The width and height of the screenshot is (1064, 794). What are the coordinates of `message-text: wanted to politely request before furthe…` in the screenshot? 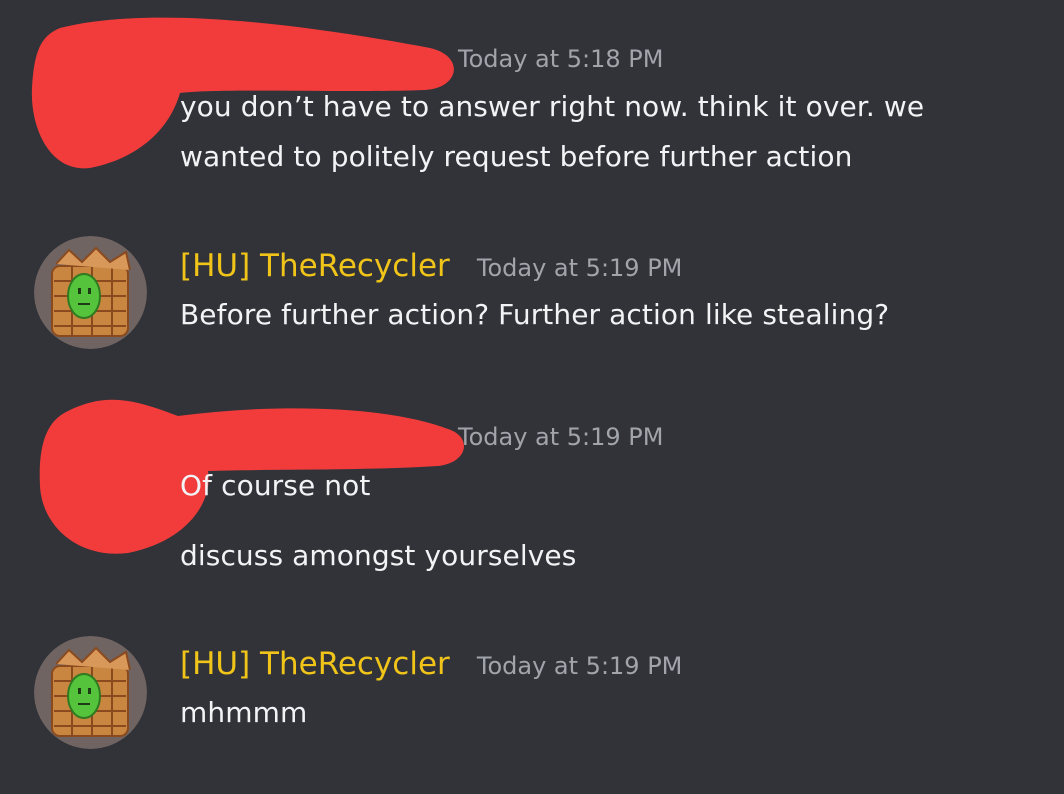 It's located at (516, 156).